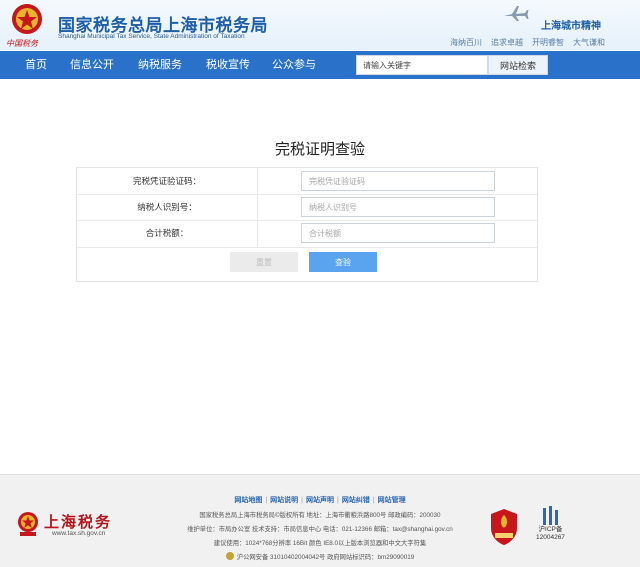 This screenshot has width=640, height=567. I want to click on form-row-taxpayer-id: 纳税人识别号：, so click(307, 207).